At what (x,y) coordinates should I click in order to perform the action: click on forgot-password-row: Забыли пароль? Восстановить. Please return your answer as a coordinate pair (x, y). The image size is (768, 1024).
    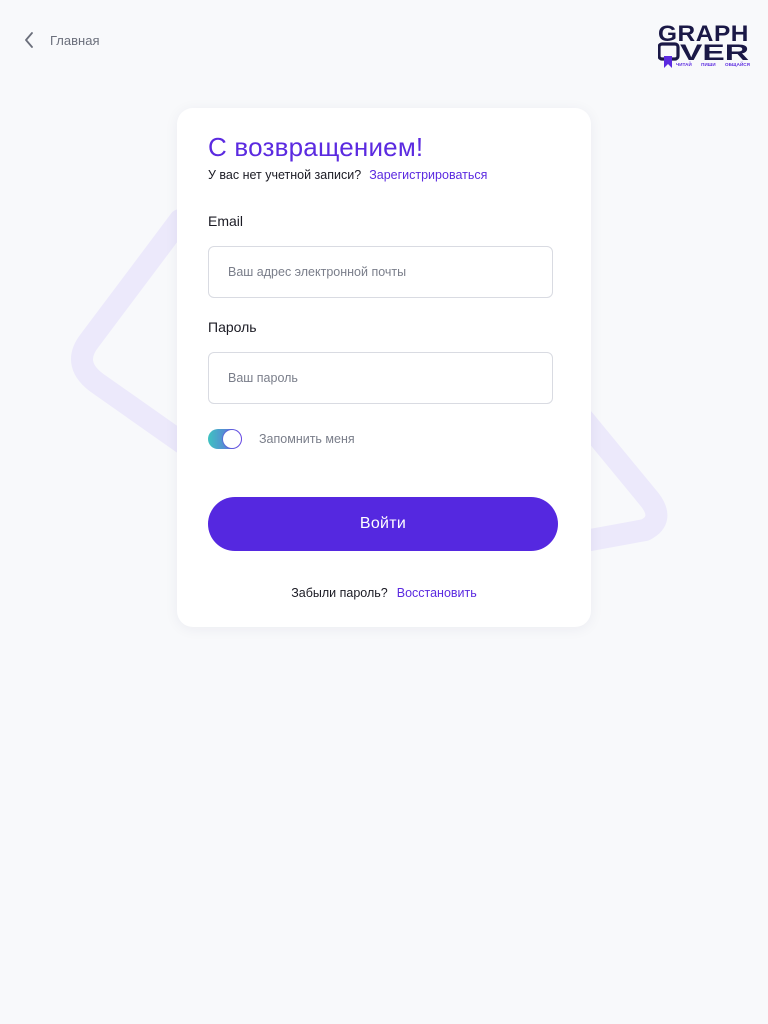
    Looking at the image, I should click on (384, 593).